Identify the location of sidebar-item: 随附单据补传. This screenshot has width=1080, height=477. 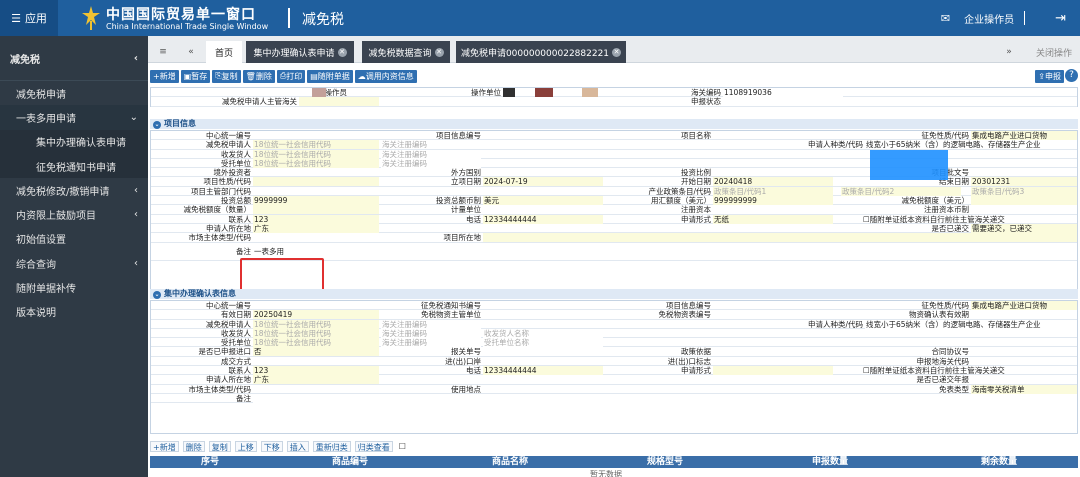
(74, 287).